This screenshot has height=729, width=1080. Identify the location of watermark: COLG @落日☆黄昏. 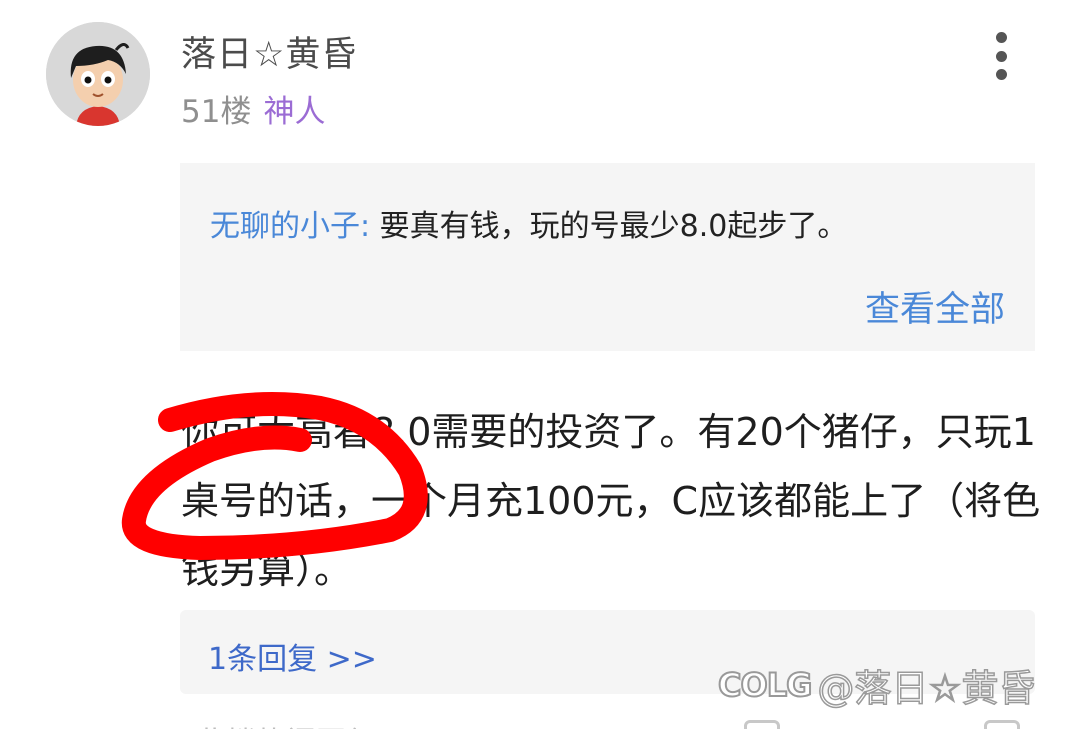
(877, 685).